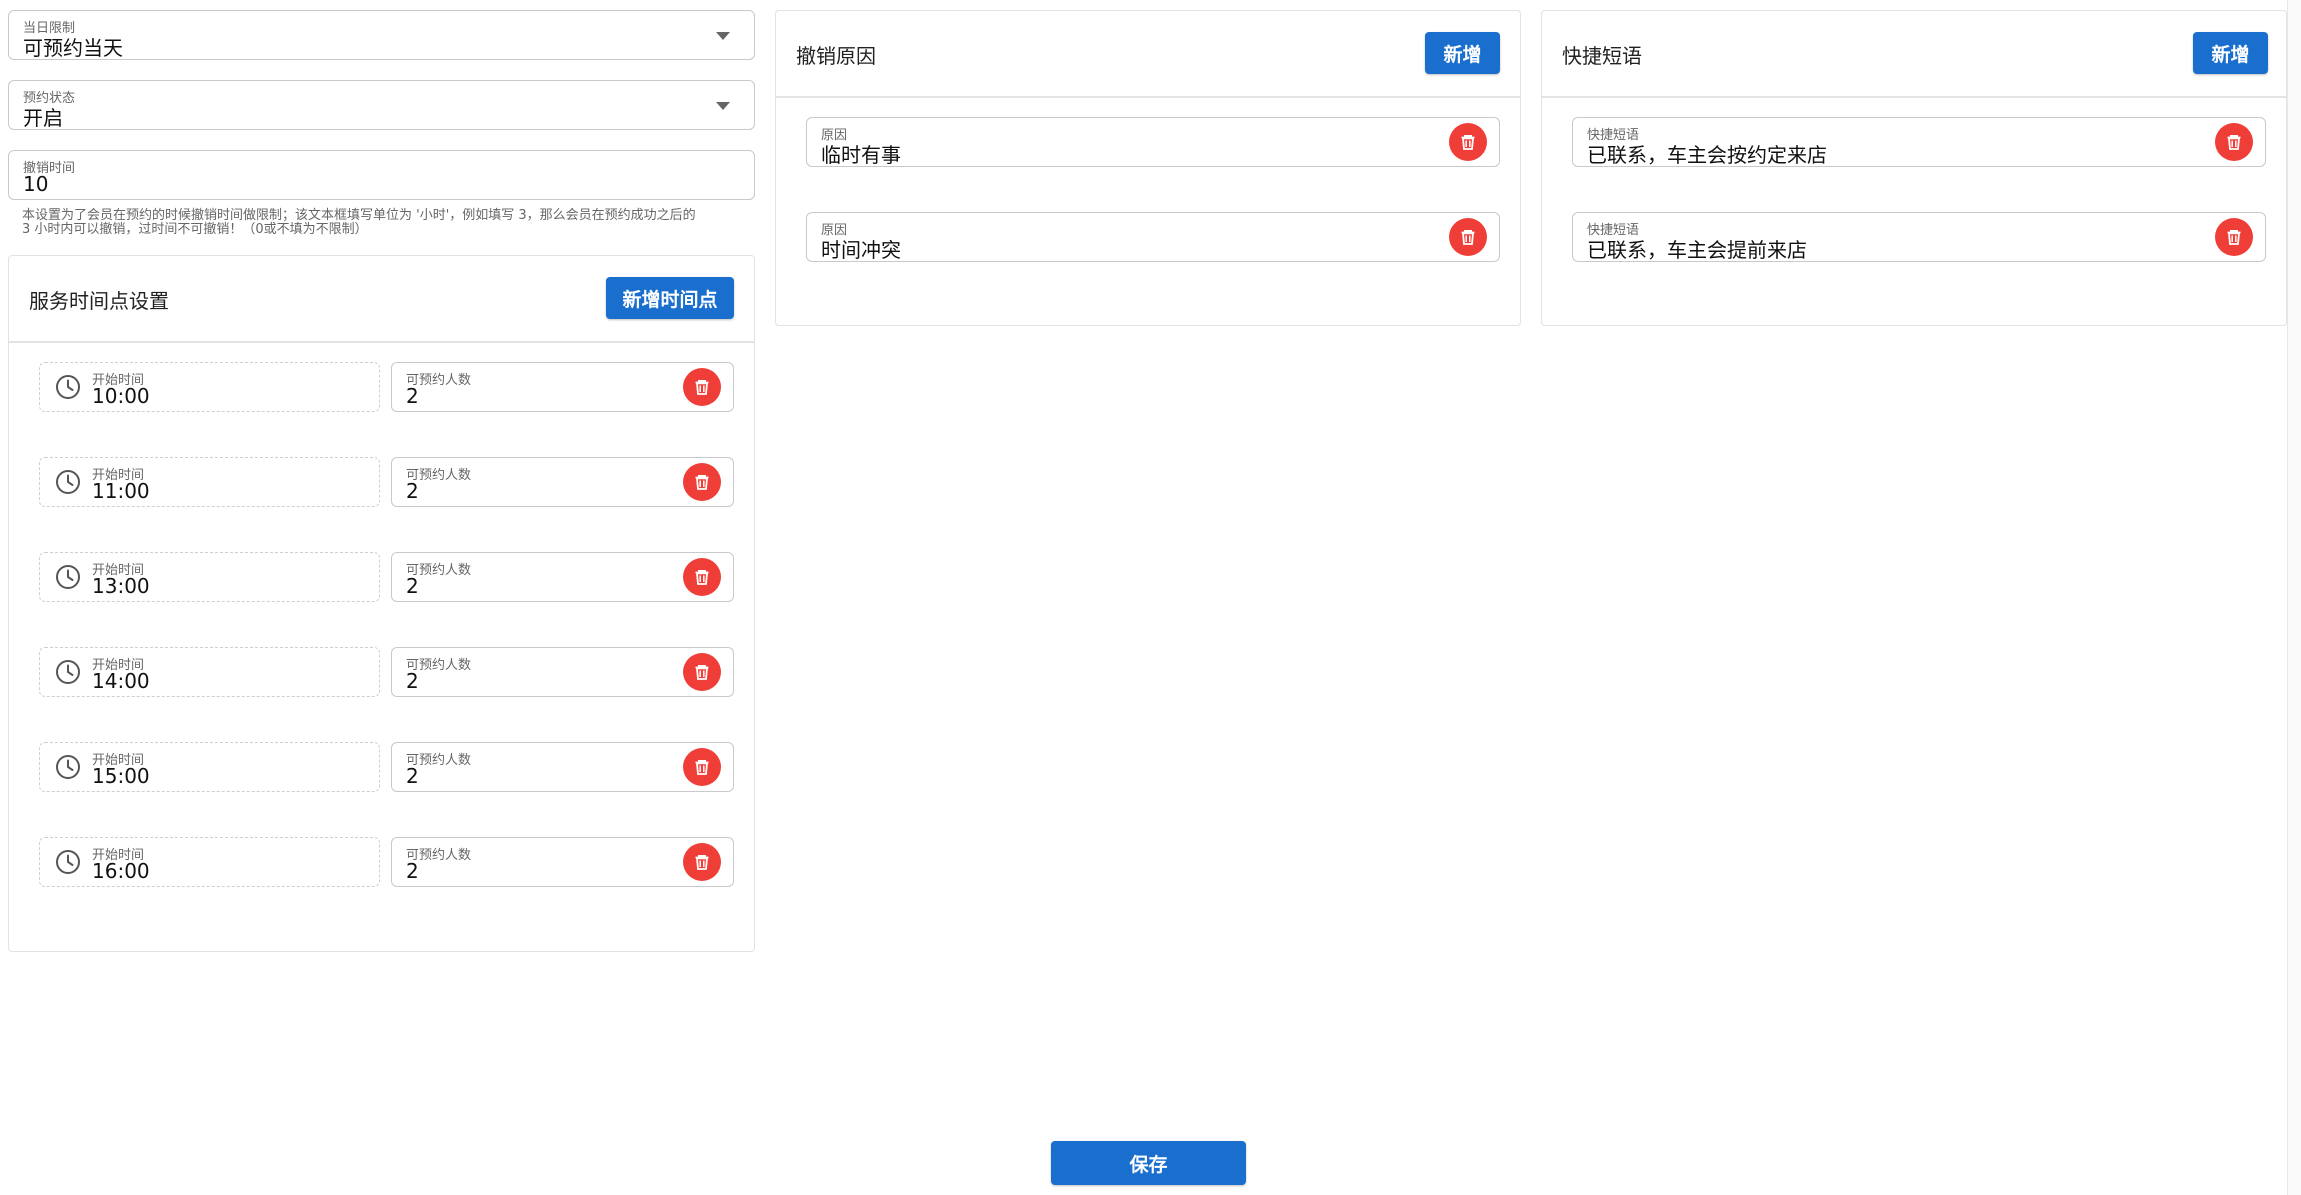 Image resolution: width=2301 pixels, height=1195 pixels. I want to click on daily-limit-value: 可预约当天, so click(73, 48).